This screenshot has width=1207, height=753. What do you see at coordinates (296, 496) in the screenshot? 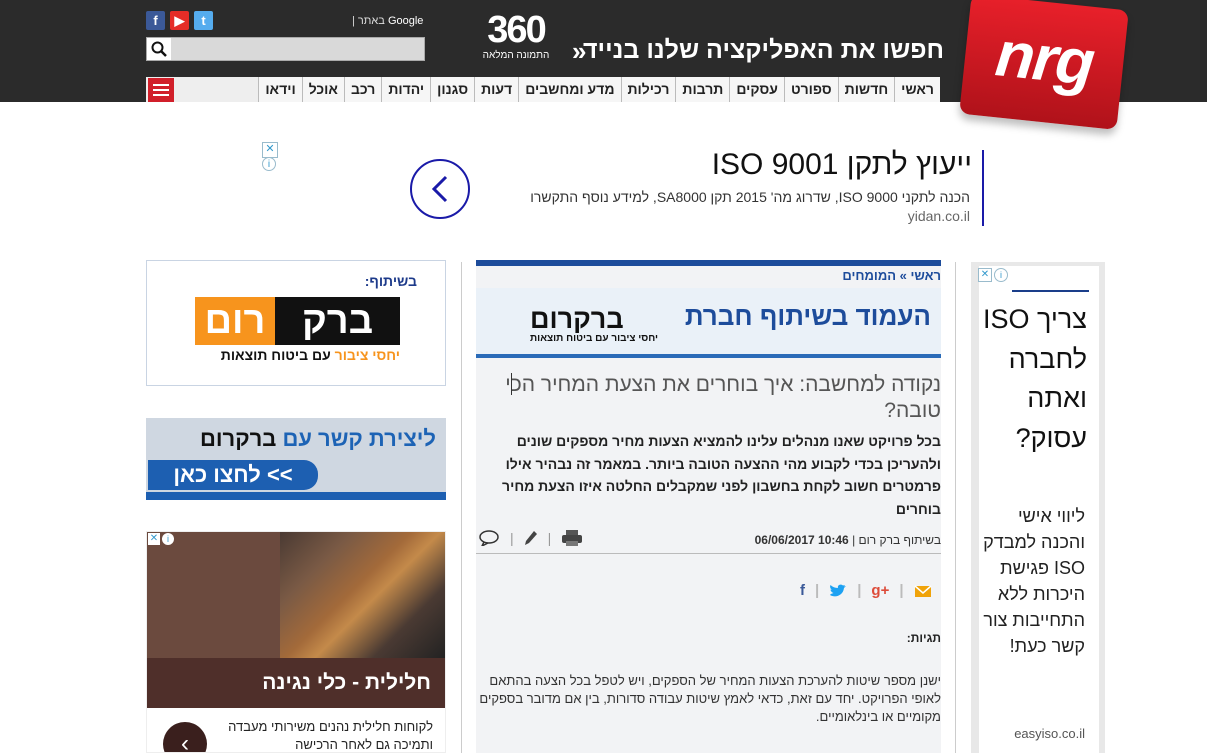
I see `contact-banner-strip` at bounding box center [296, 496].